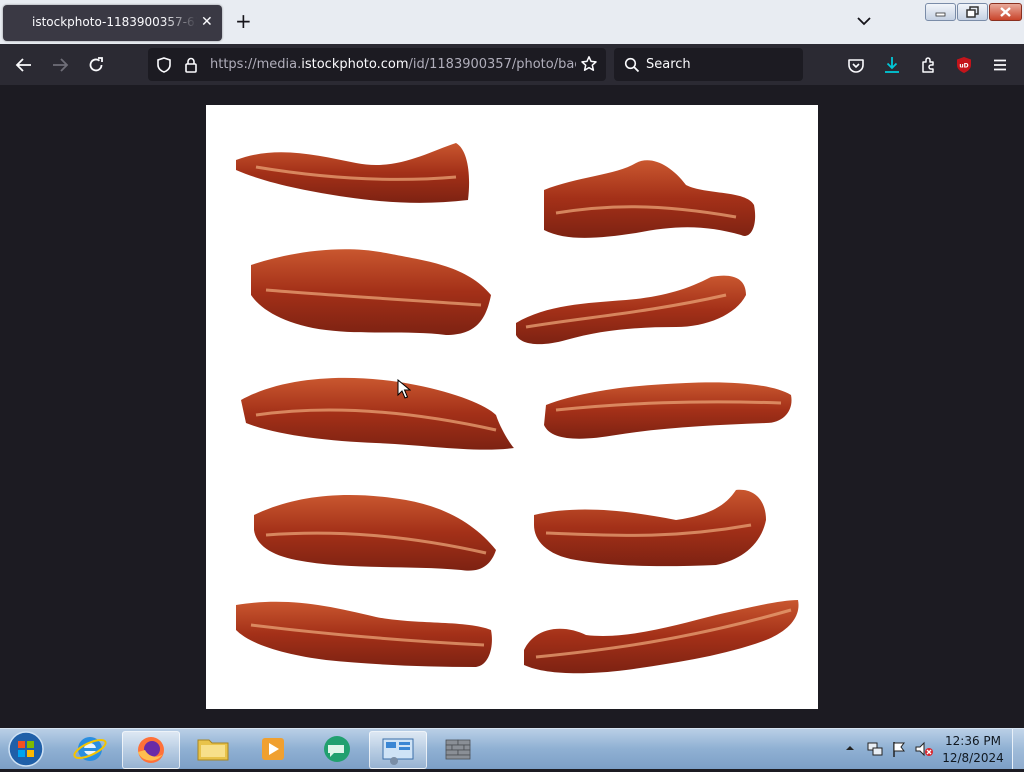  I want to click on folder-icon, so click(213, 750).